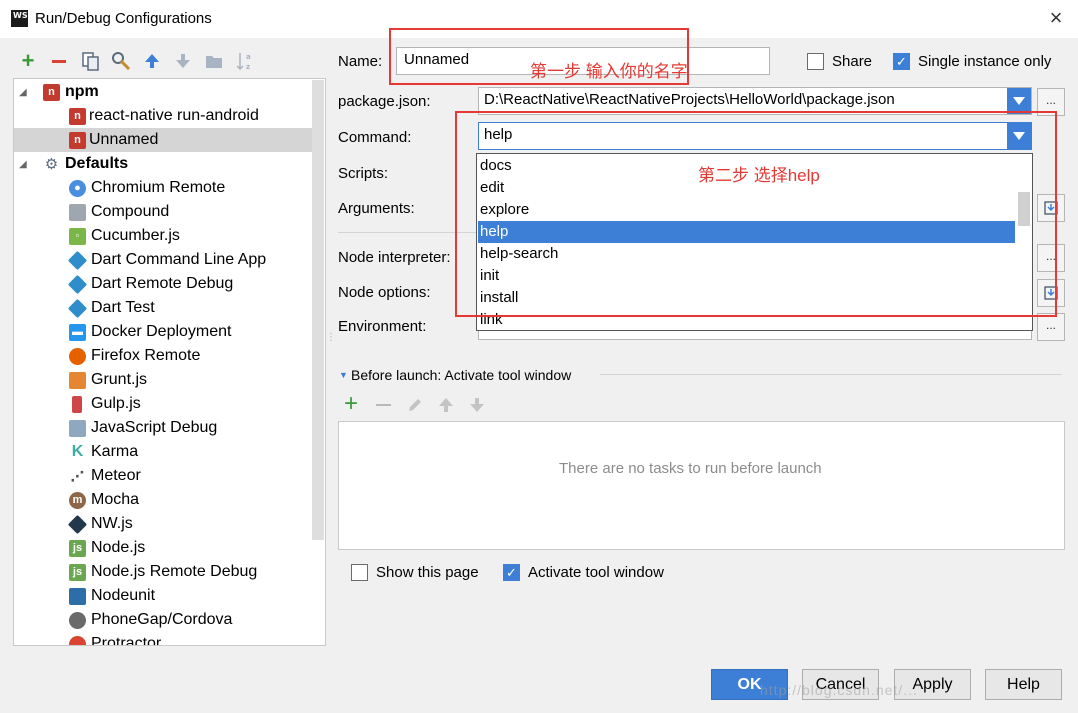 This screenshot has height=713, width=1078. I want to click on tree-item-label: Docker Deployment, so click(161, 331).